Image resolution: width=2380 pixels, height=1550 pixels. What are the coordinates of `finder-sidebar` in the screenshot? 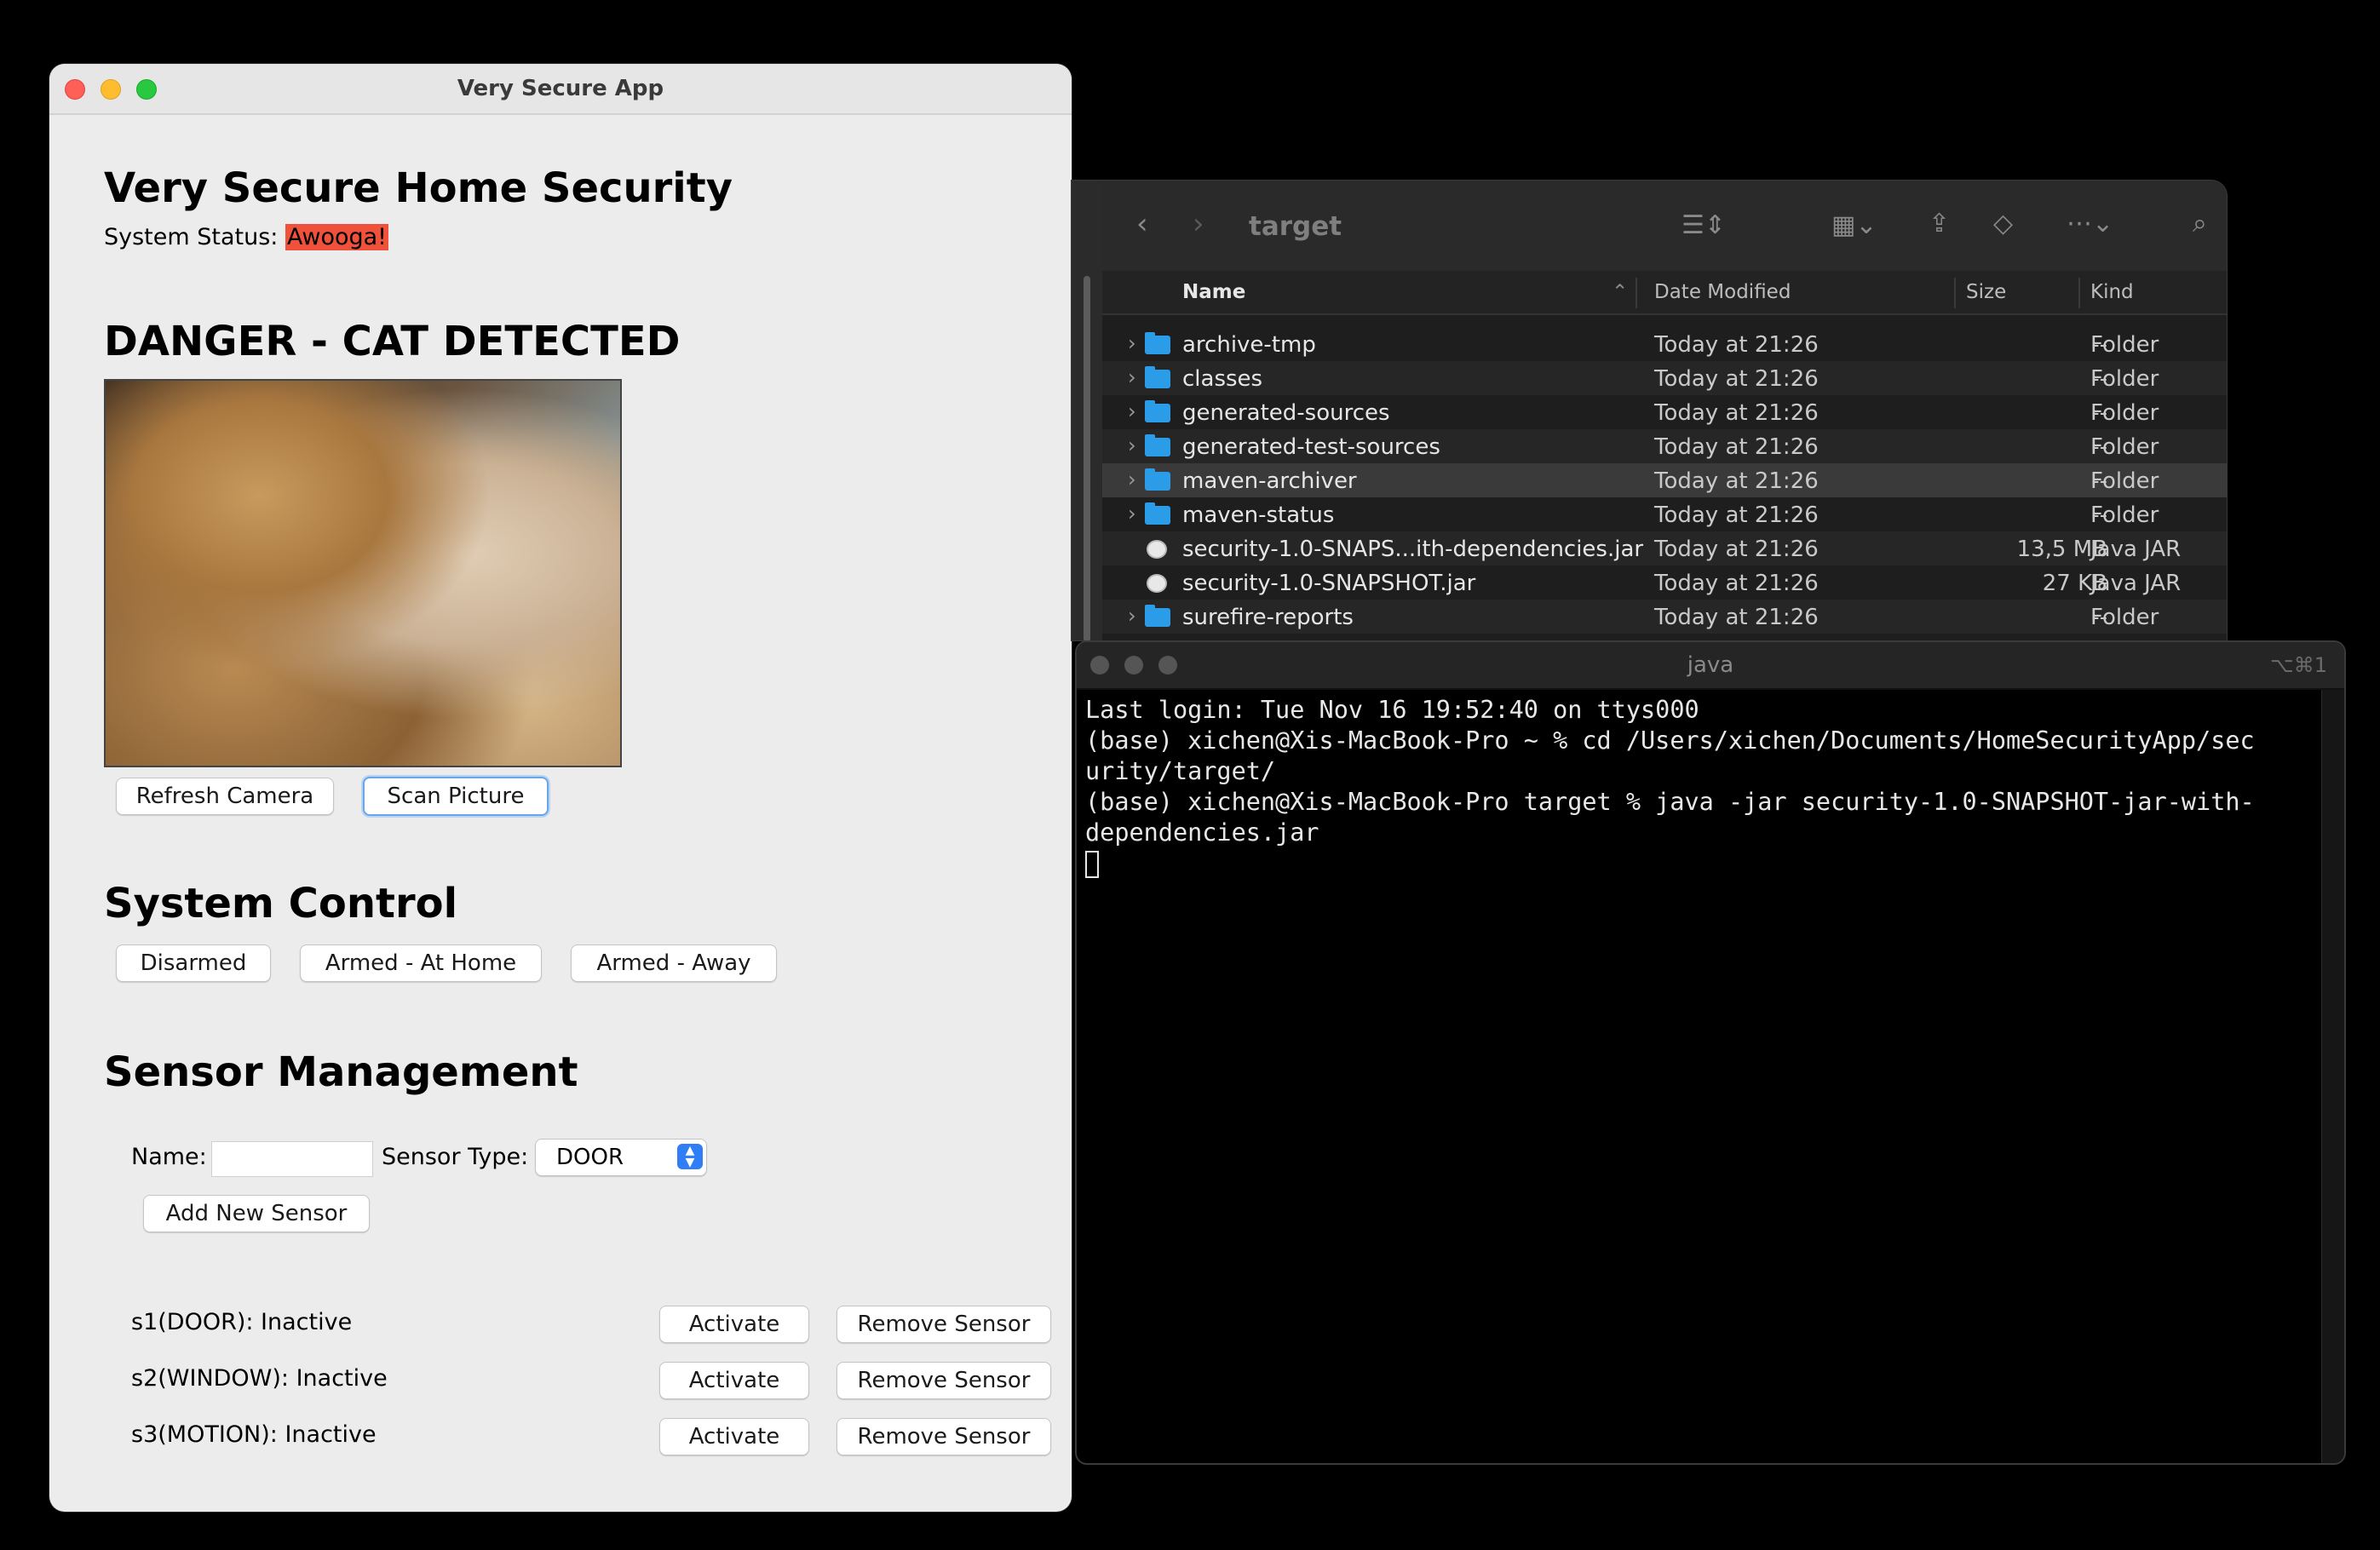 It's located at (1087, 410).